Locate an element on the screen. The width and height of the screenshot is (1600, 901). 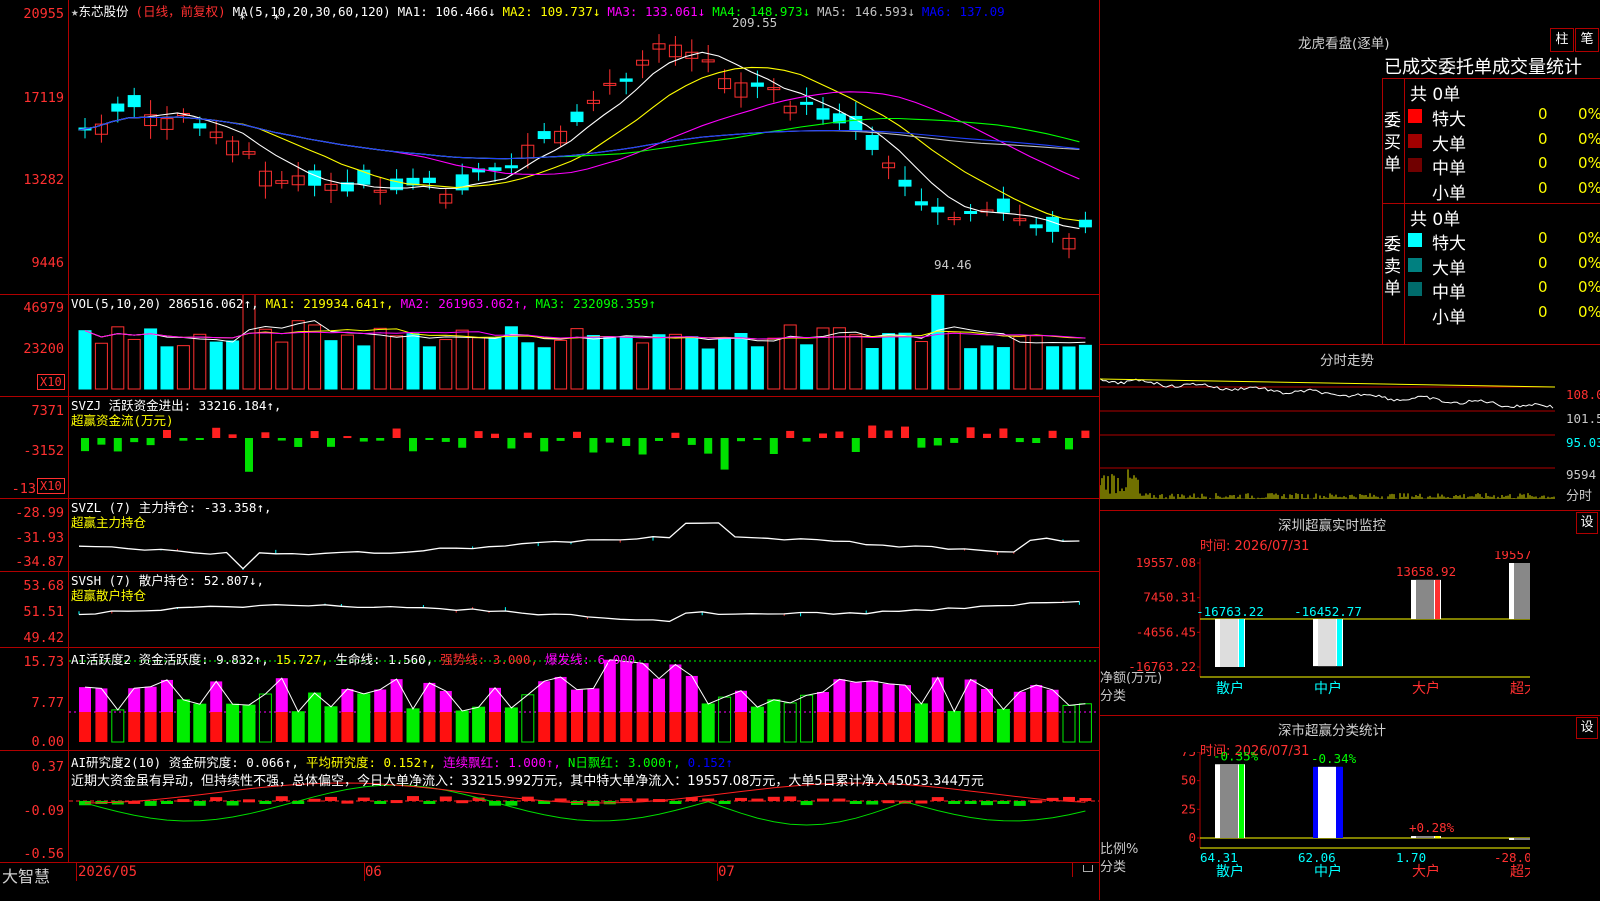
activity-value-item: 生命线: 1.560, is located at coordinates (384, 659).